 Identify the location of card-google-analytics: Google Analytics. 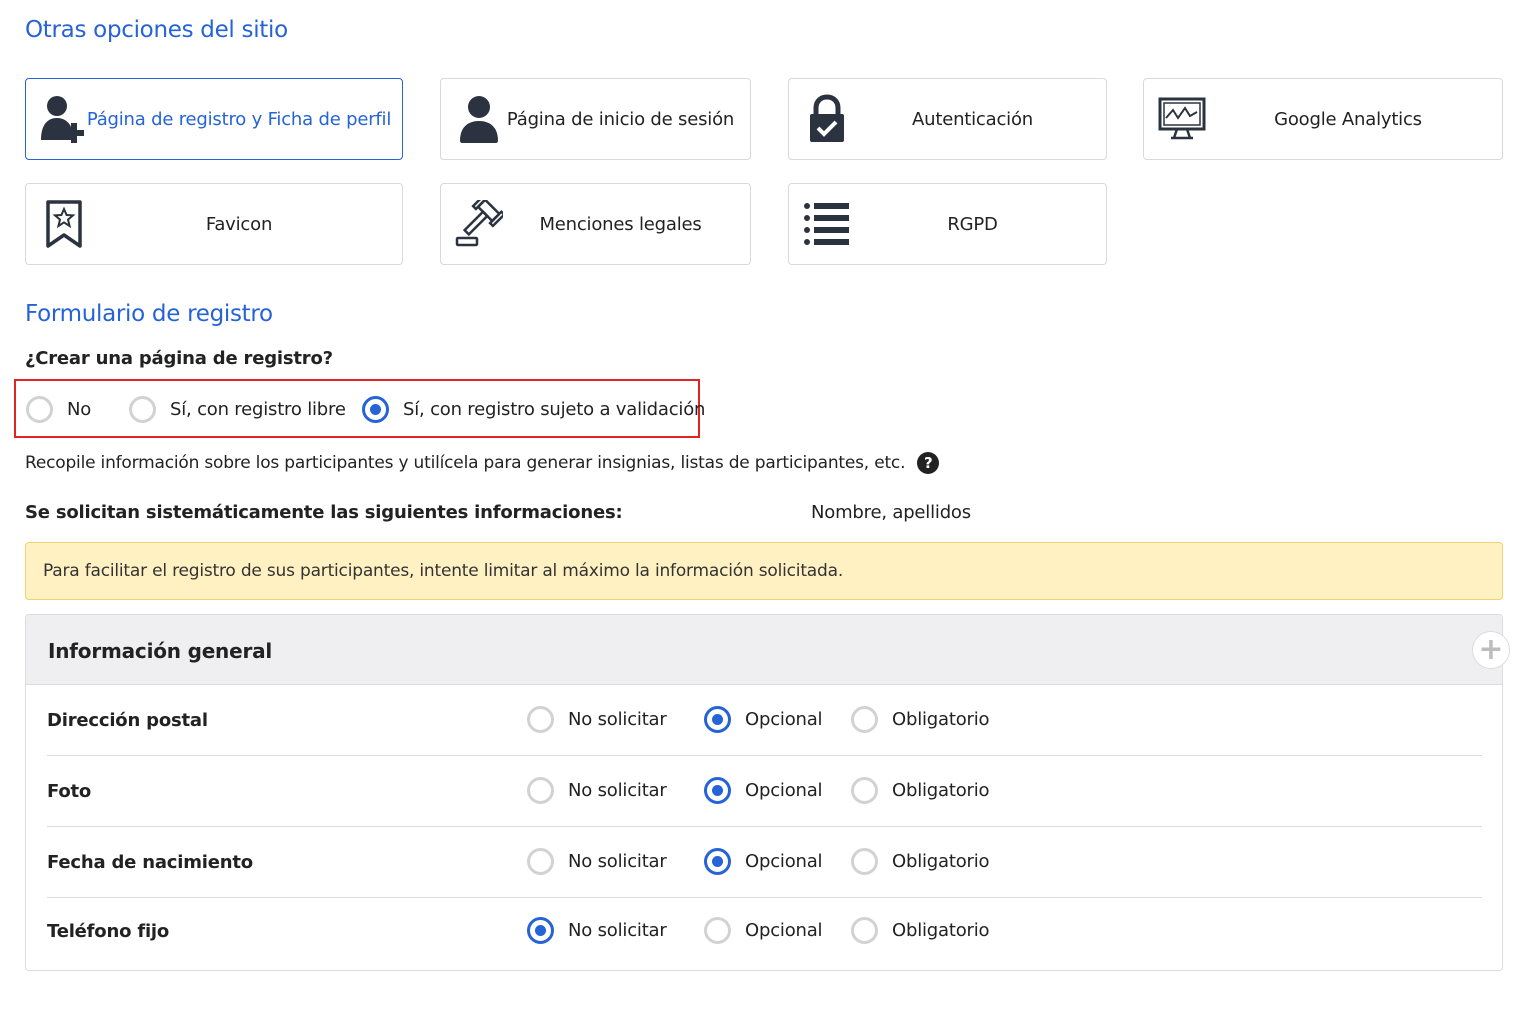
(1323, 119).